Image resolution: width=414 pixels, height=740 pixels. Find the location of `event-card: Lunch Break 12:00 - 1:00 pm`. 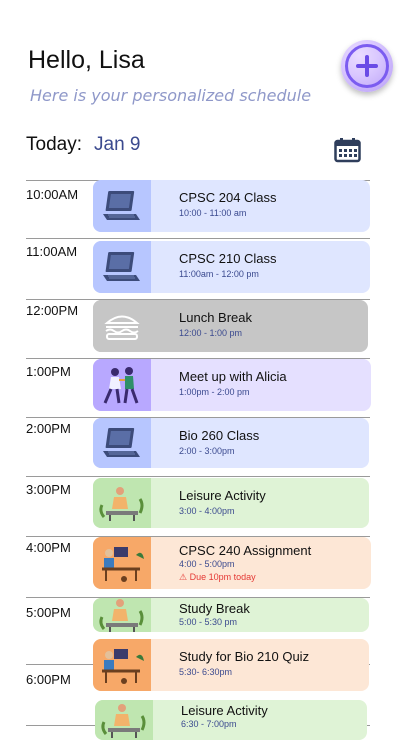

event-card: Lunch Break 12:00 - 1:00 pm is located at coordinates (230, 326).